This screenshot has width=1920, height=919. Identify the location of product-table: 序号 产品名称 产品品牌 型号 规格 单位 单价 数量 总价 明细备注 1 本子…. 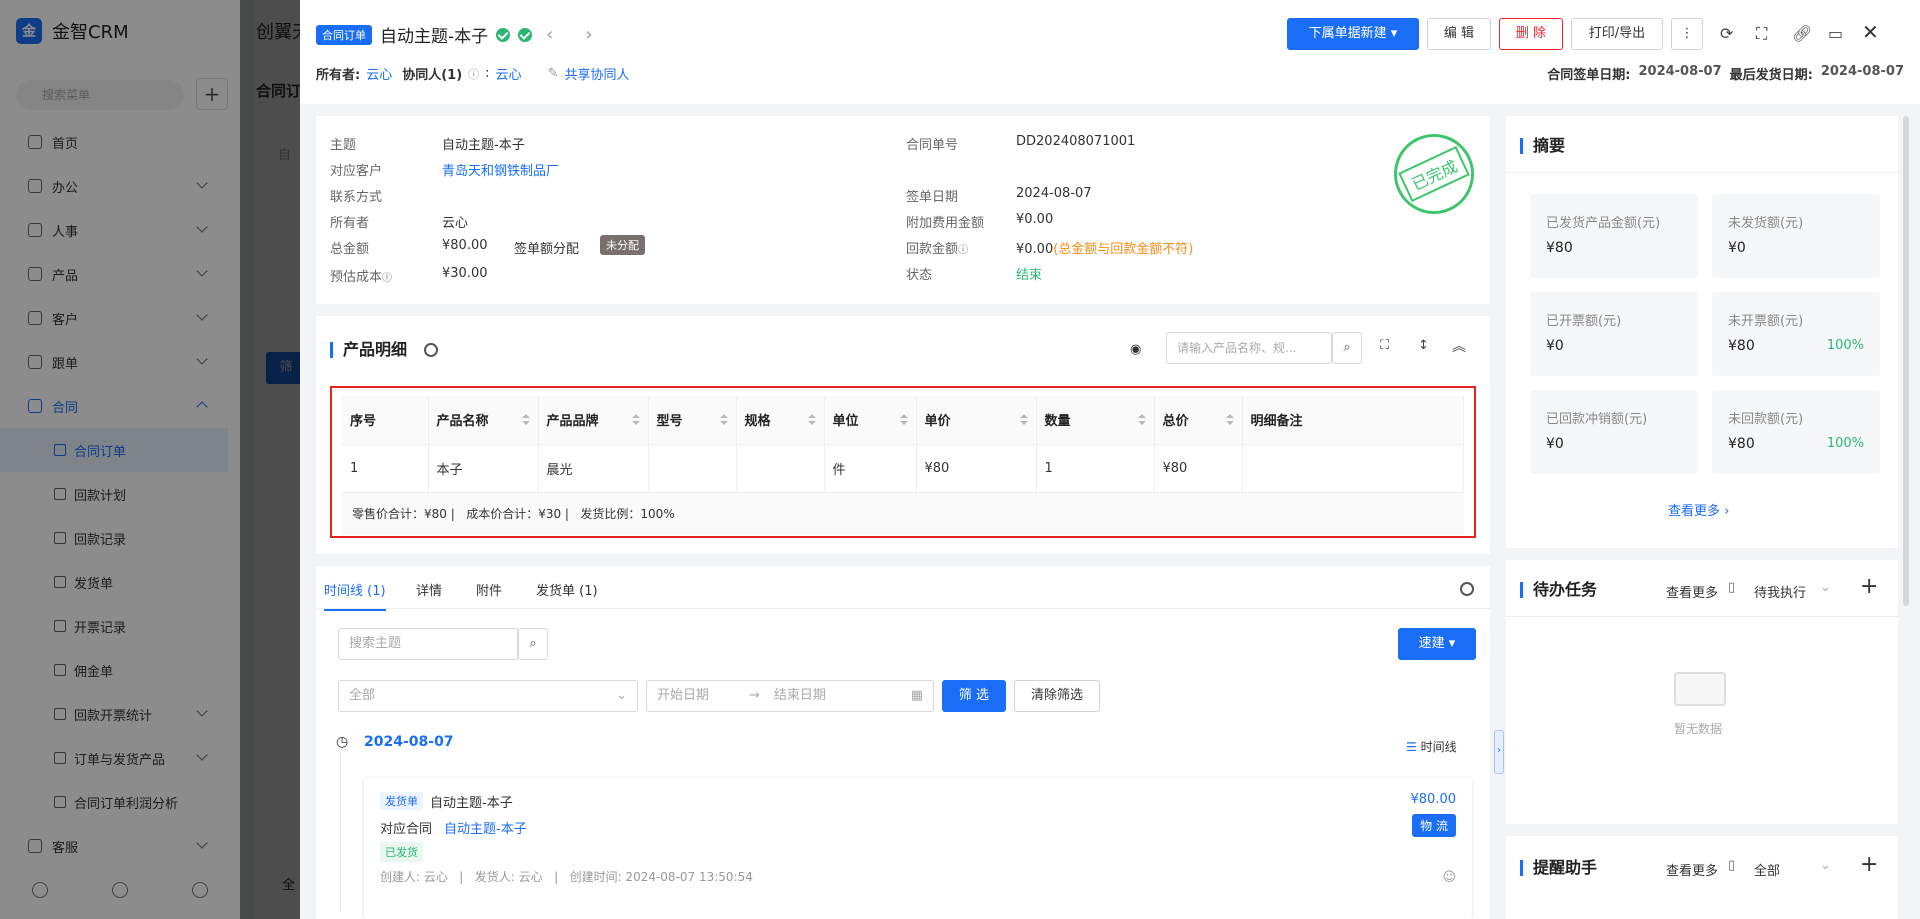
(903, 444).